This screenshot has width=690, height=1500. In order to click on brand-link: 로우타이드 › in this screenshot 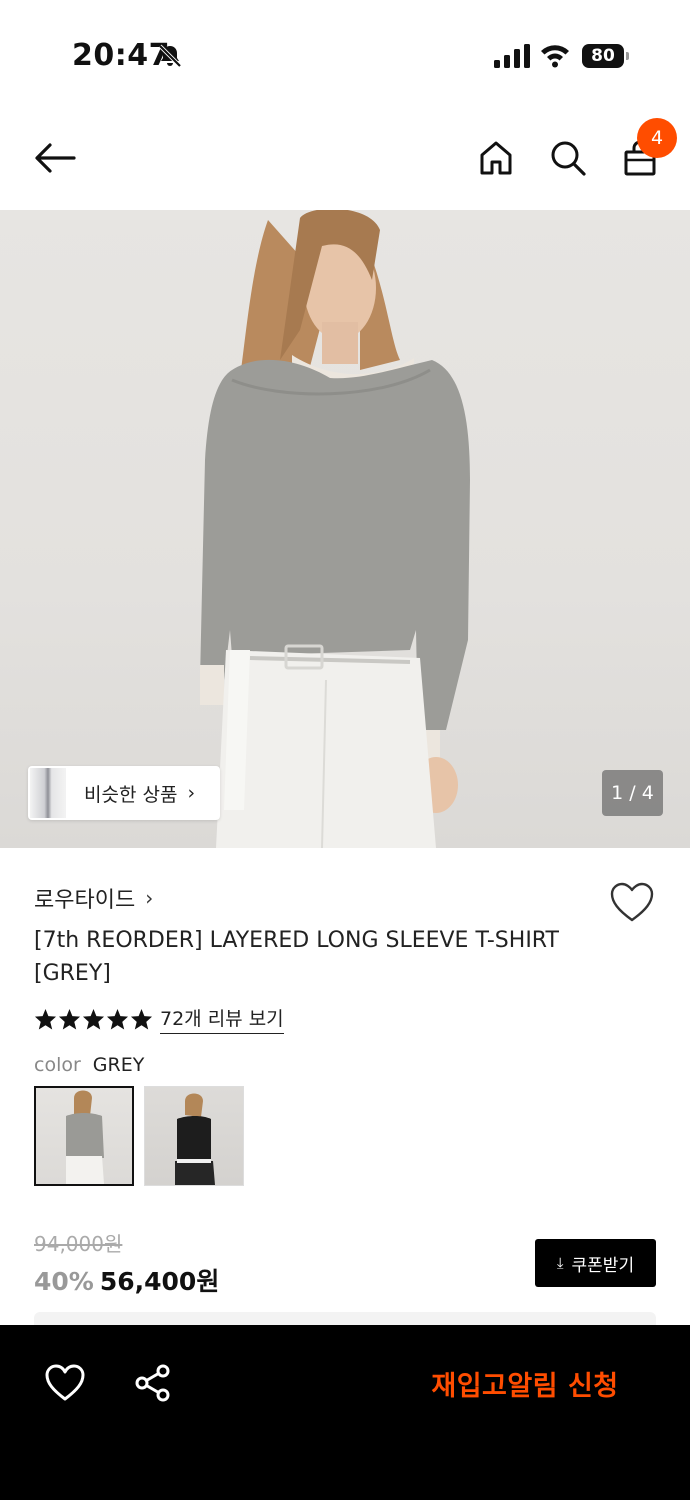, I will do `click(93, 898)`.